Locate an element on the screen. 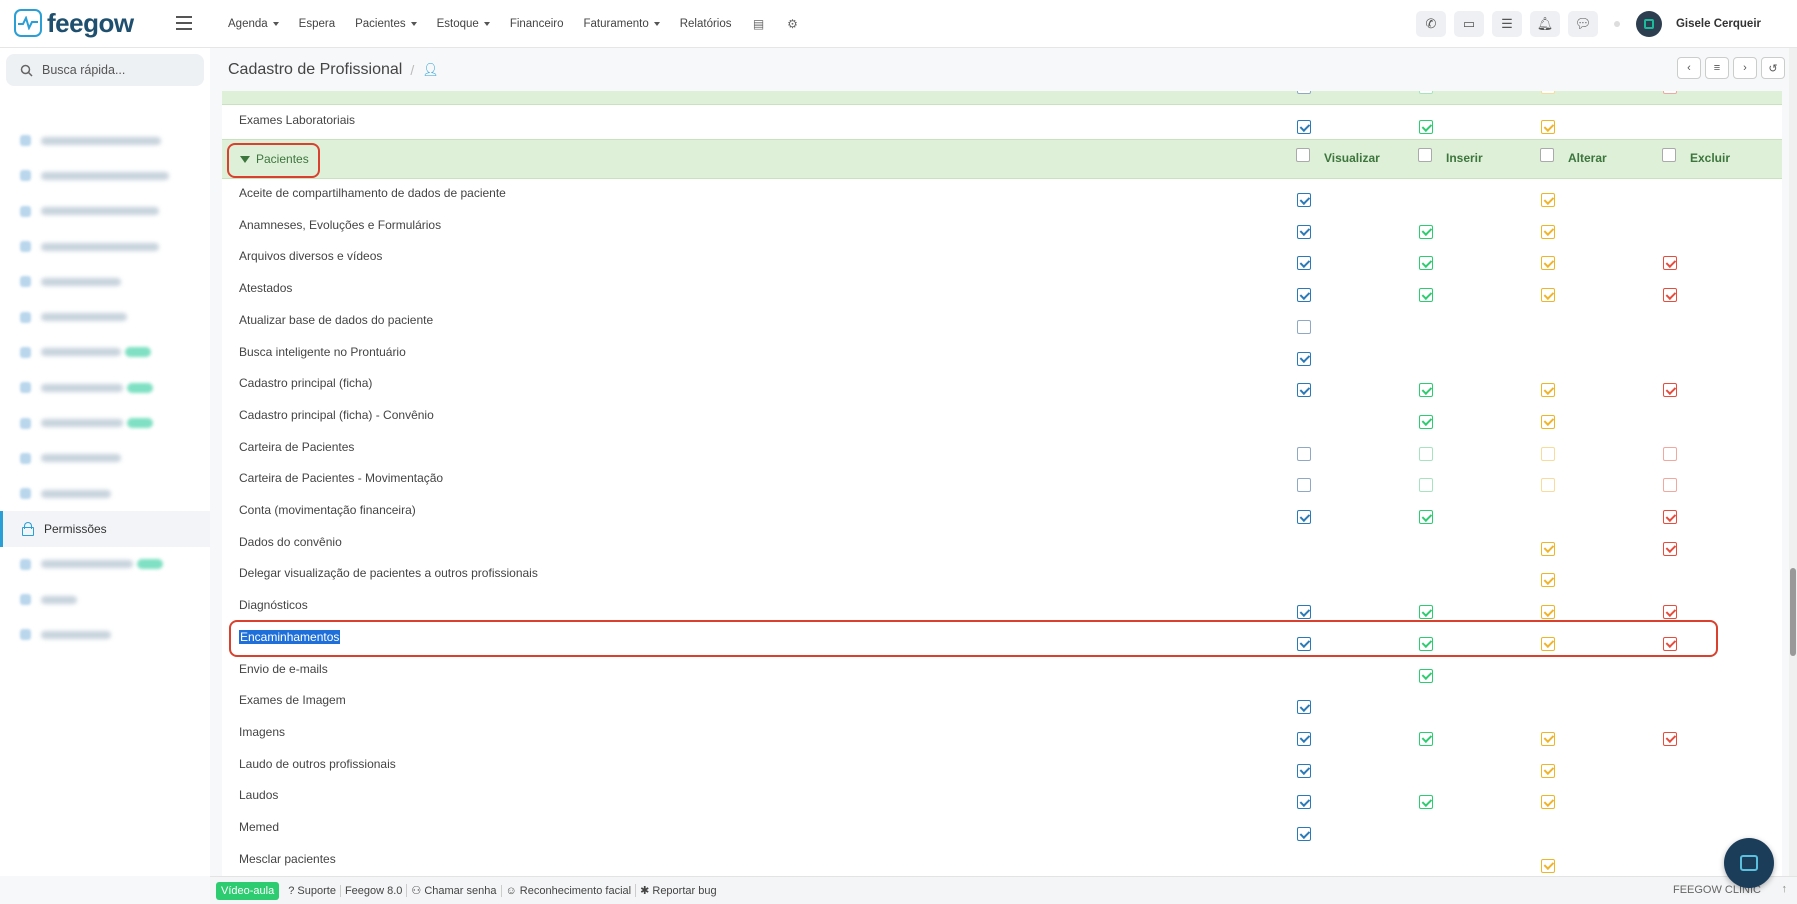  menu-toggle-icon is located at coordinates (184, 23).